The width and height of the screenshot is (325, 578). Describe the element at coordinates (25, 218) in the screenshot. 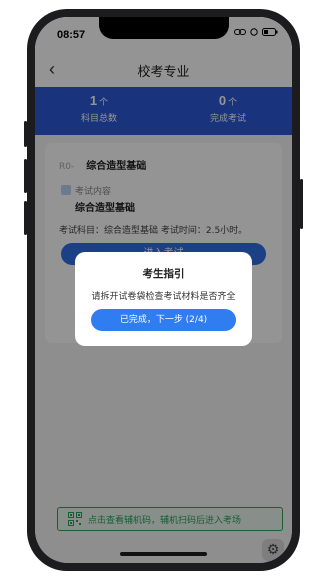

I see `volume-down-button` at that location.